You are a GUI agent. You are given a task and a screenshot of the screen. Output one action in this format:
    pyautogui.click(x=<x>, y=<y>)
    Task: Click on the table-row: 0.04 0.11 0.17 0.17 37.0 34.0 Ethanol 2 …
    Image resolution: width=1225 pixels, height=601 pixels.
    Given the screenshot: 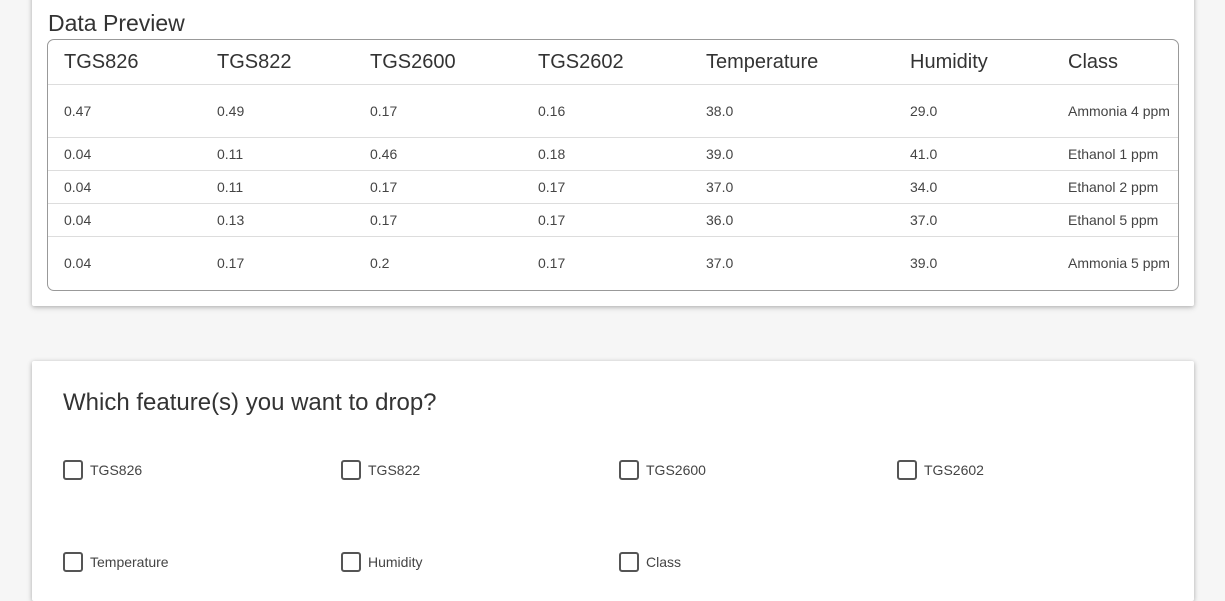 What is the action you would take?
    pyautogui.click(x=613, y=187)
    